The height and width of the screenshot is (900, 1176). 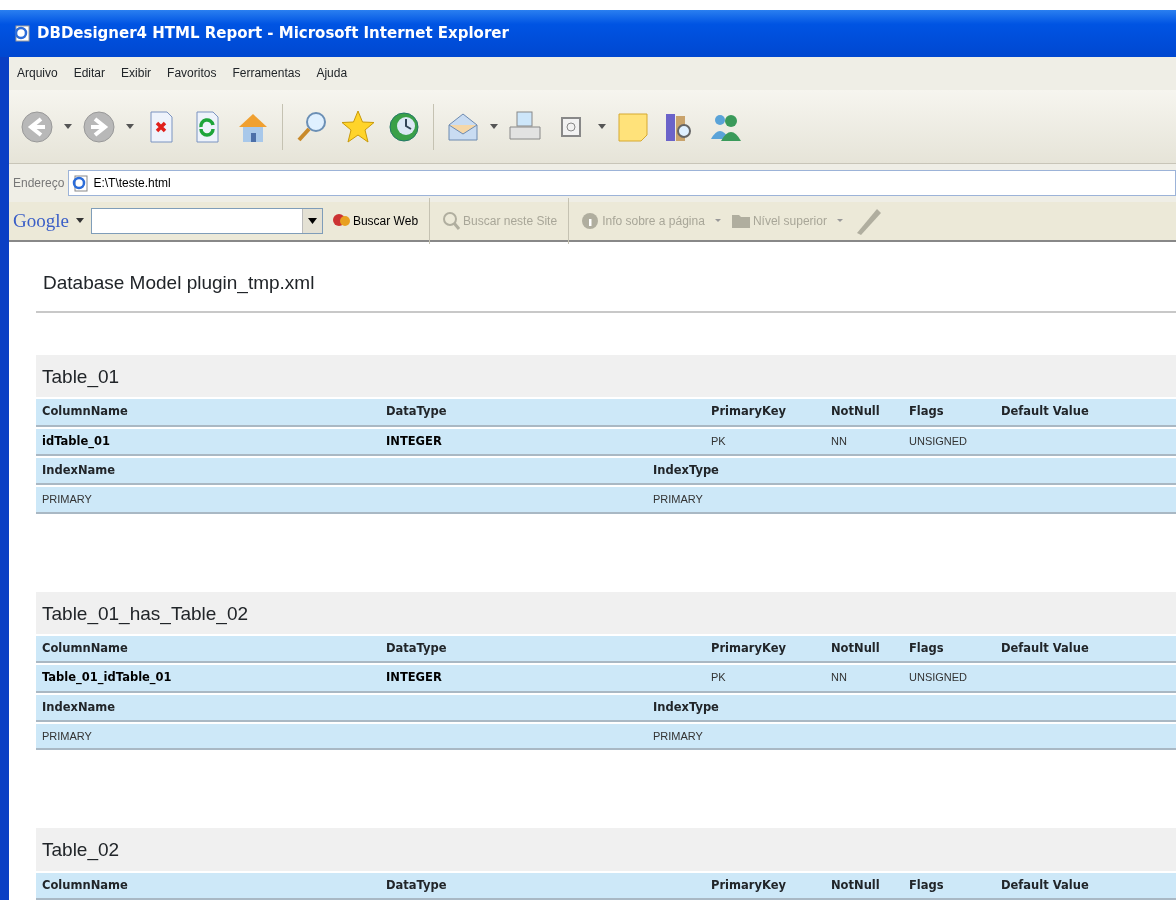 What do you see at coordinates (37, 73) in the screenshot?
I see `menu-item: Arquivo` at bounding box center [37, 73].